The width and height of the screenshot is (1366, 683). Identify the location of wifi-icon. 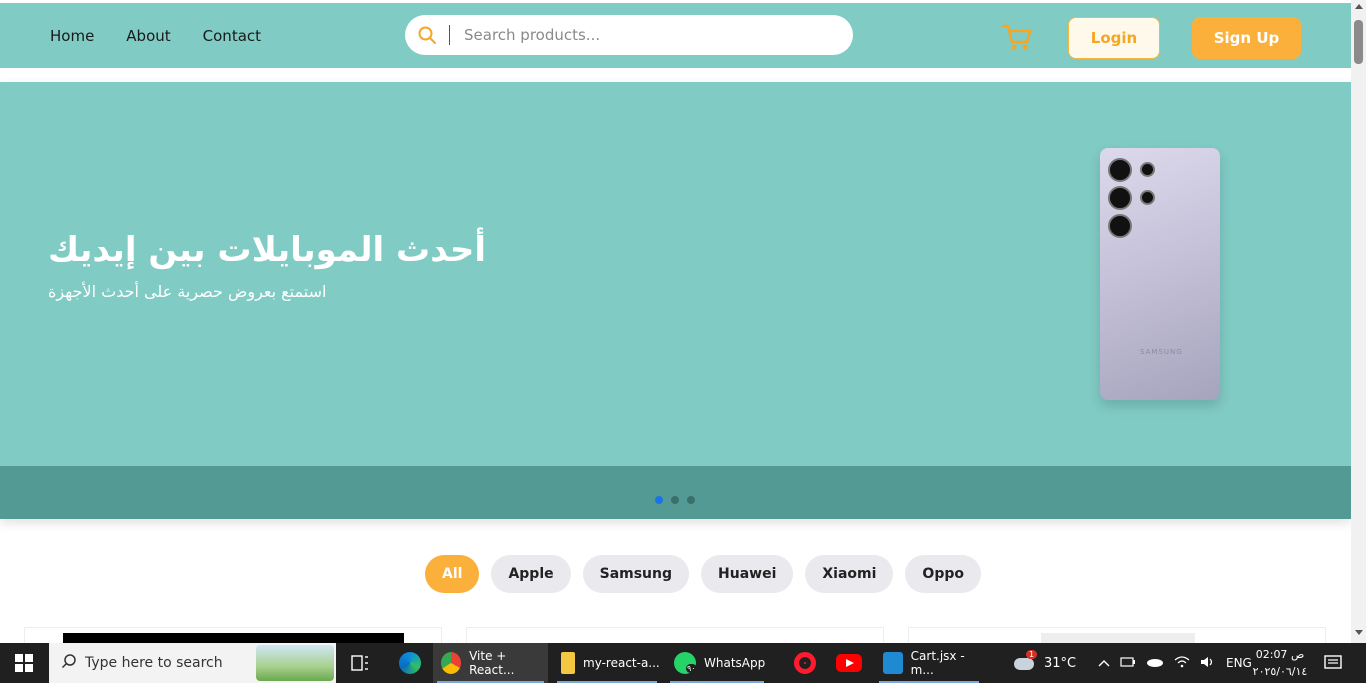
(1182, 663).